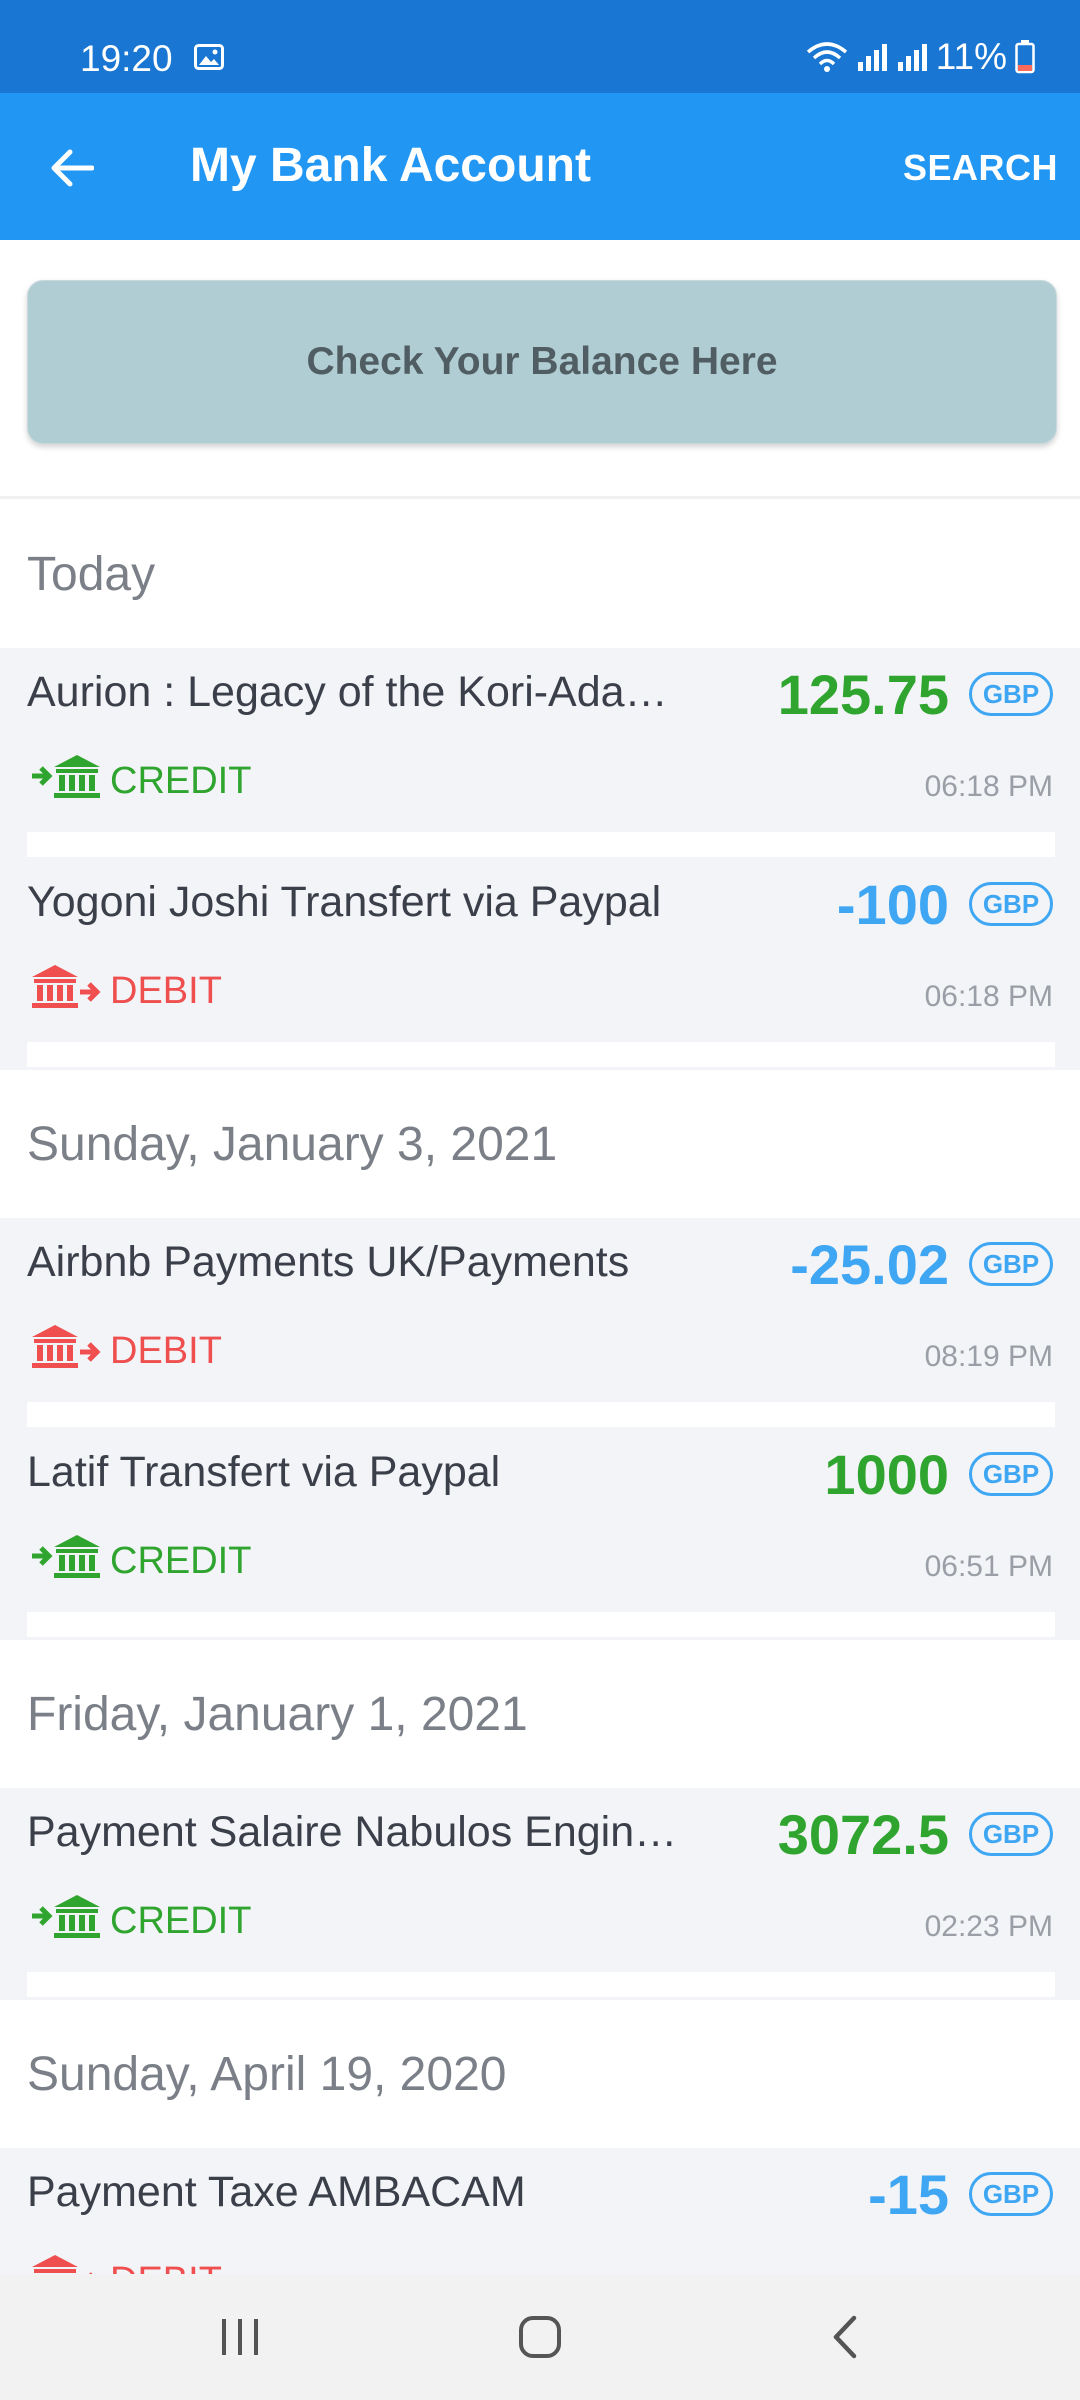 This screenshot has height=2400, width=1080. I want to click on date-header: Sunday, January 3, 2021, so click(540, 1144).